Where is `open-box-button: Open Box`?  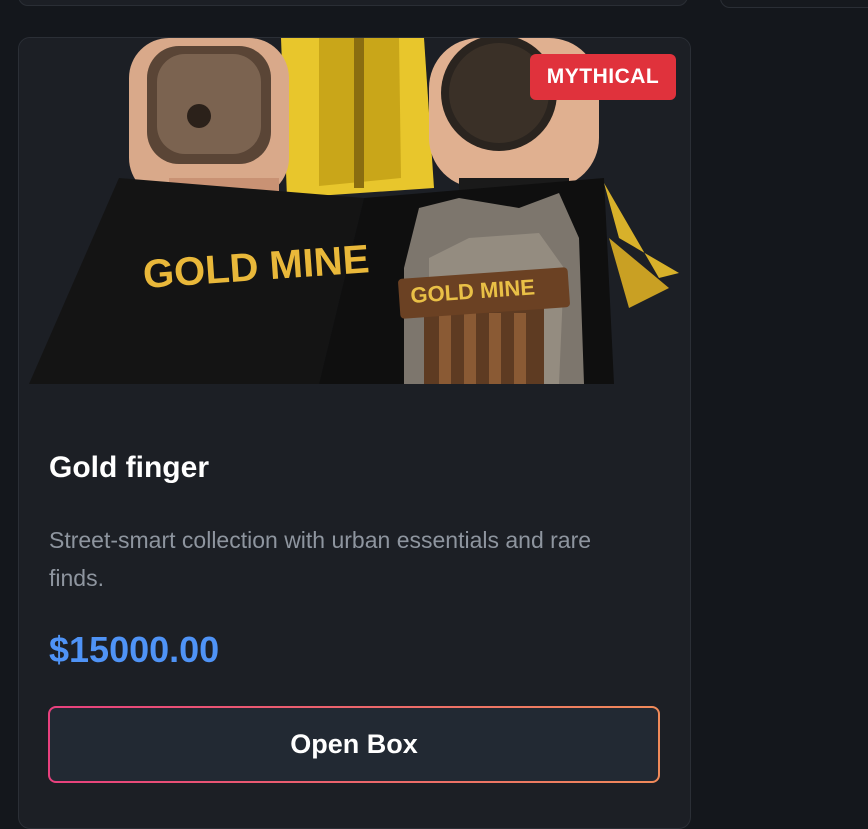 open-box-button: Open Box is located at coordinates (354, 744).